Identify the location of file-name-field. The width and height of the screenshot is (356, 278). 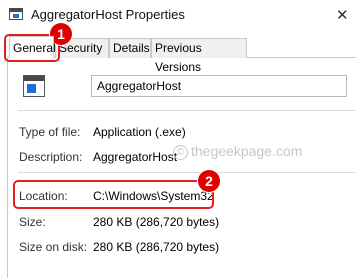
(219, 86).